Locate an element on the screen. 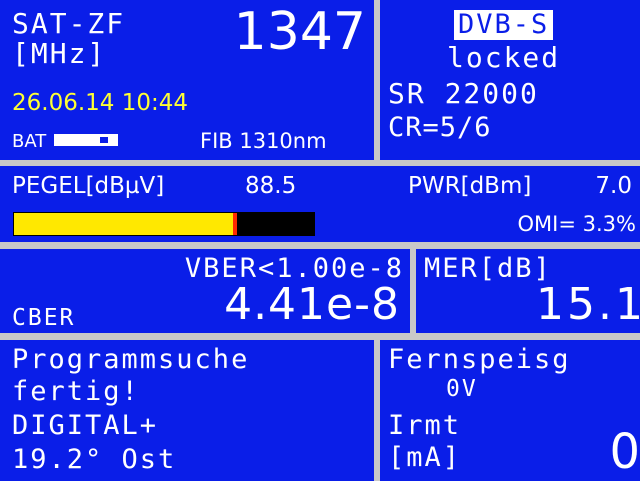 The width and height of the screenshot is (640, 481). level-bar is located at coordinates (164, 224).